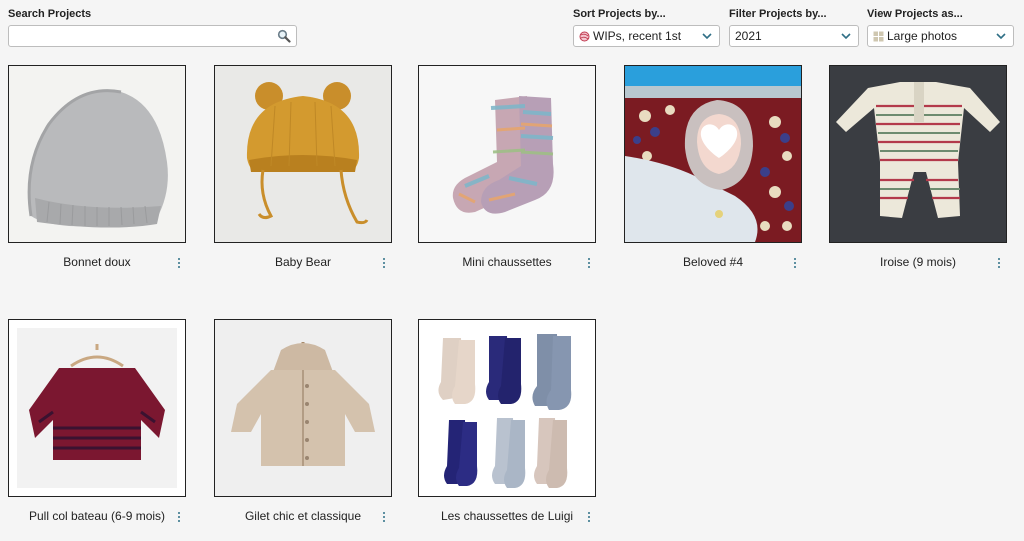 The width and height of the screenshot is (1024, 541). I want to click on sort-selected-value: WIPs, recent 1st, so click(637, 36).